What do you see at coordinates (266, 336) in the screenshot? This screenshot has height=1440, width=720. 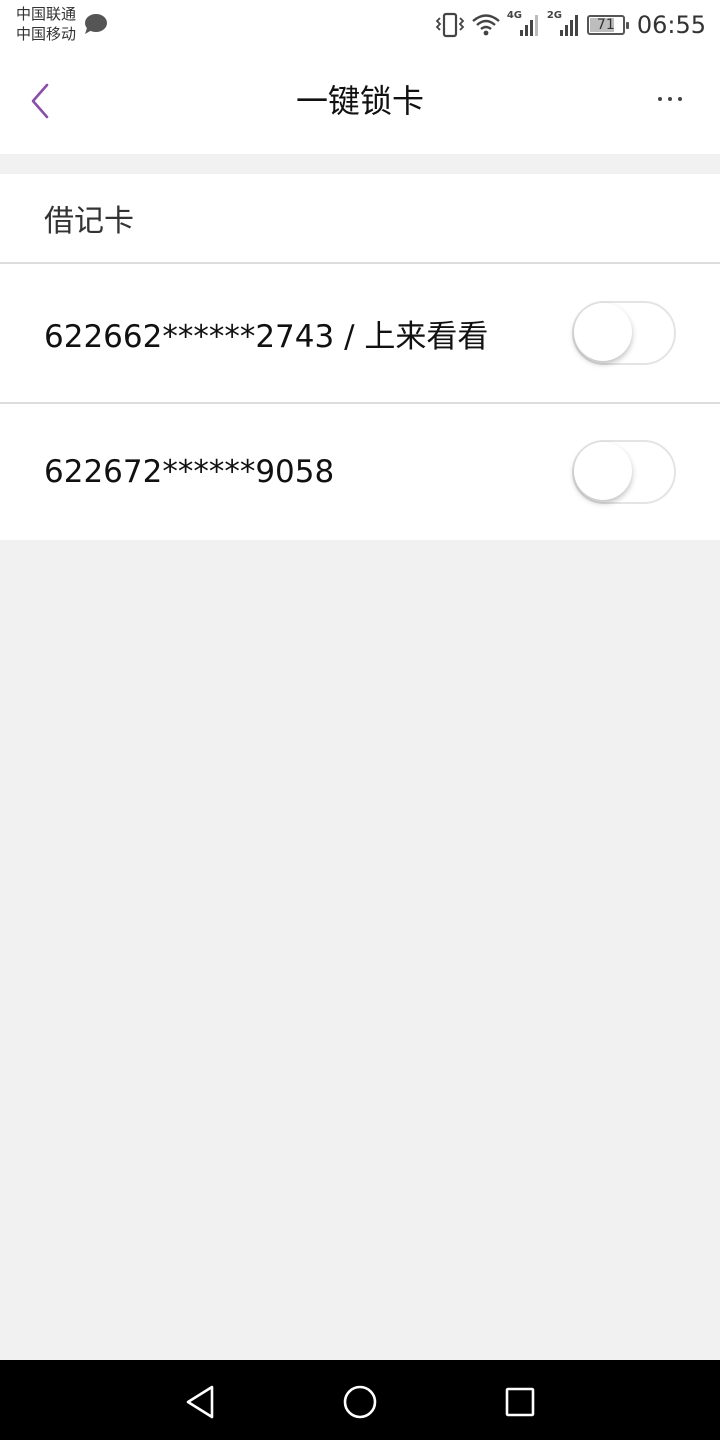 I see `card-number-label: 622662******2743 / 上来看看` at bounding box center [266, 336].